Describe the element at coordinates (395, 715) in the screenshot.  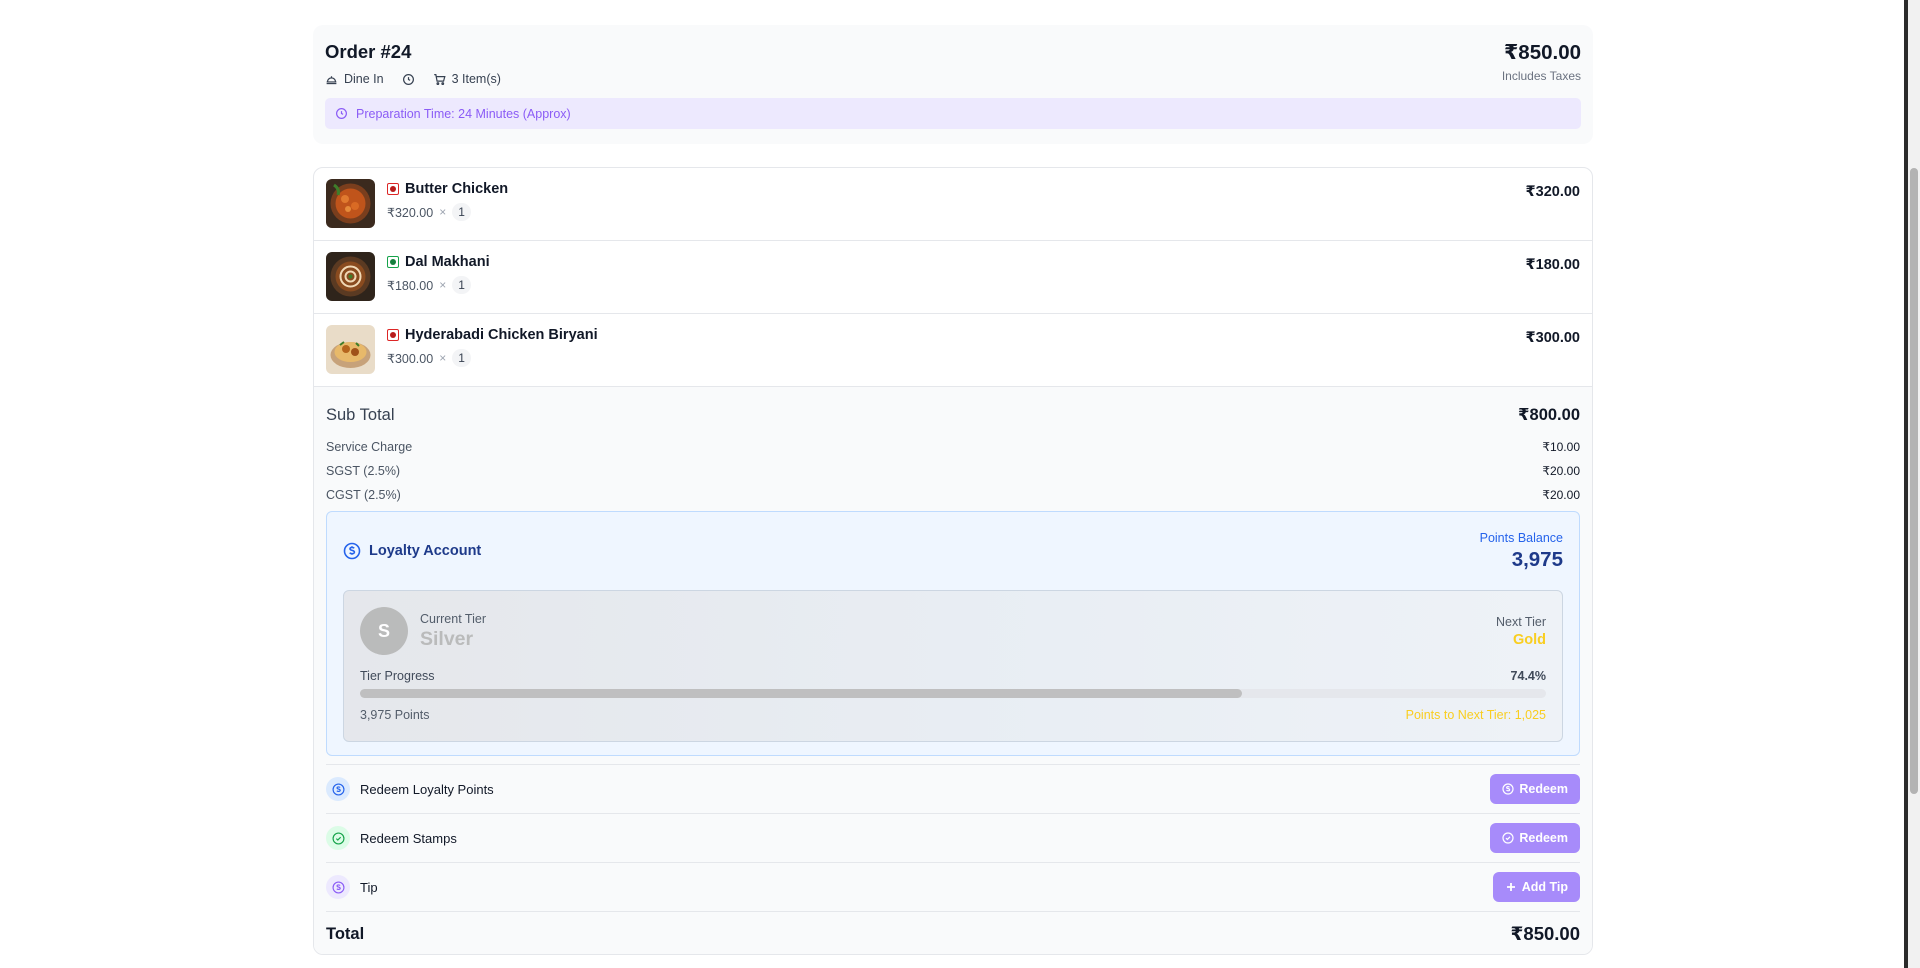
I see `points-total: 3,975 Points` at that location.